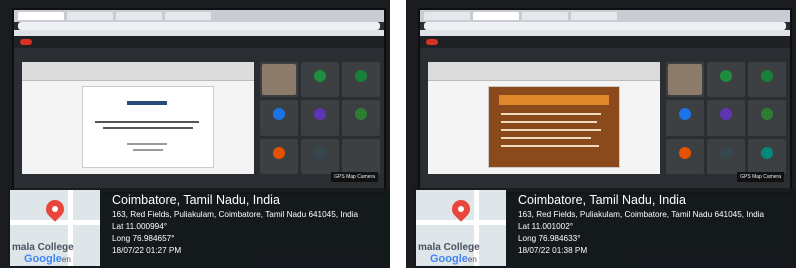 The image size is (796, 268). Describe the element at coordinates (147, 250) in the screenshot. I see `location-datetime: 18/07/22 01:27 PM` at that location.